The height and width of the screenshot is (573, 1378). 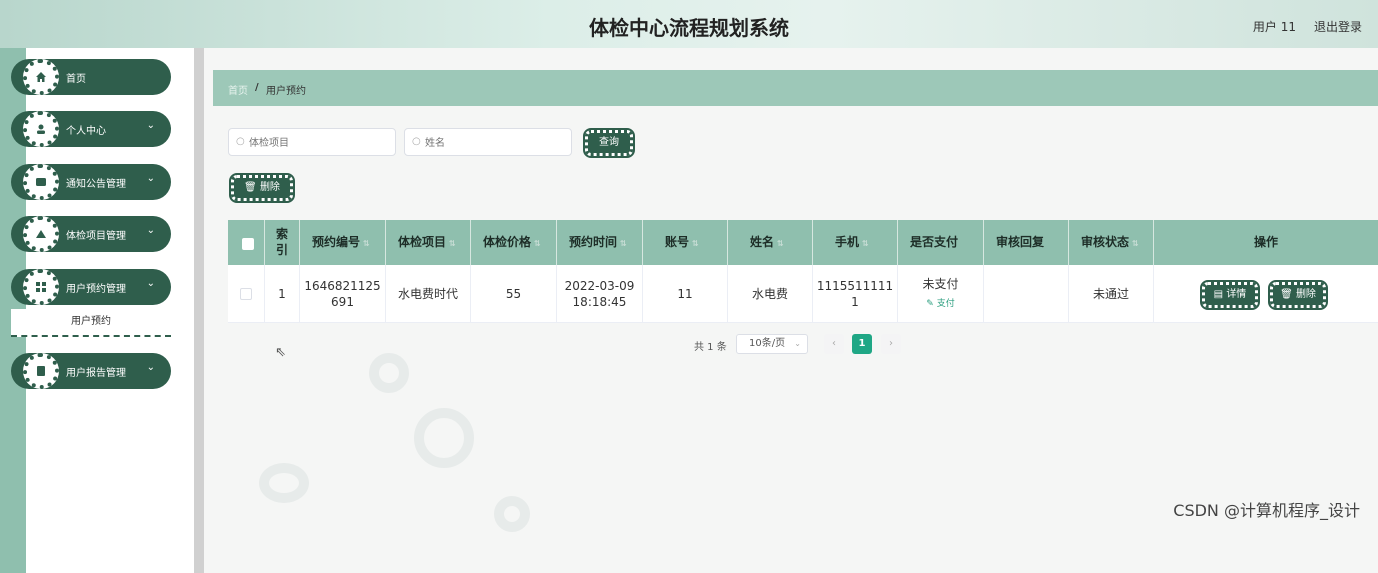 What do you see at coordinates (1274, 27) in the screenshot?
I see `current-user: 用户 11` at bounding box center [1274, 27].